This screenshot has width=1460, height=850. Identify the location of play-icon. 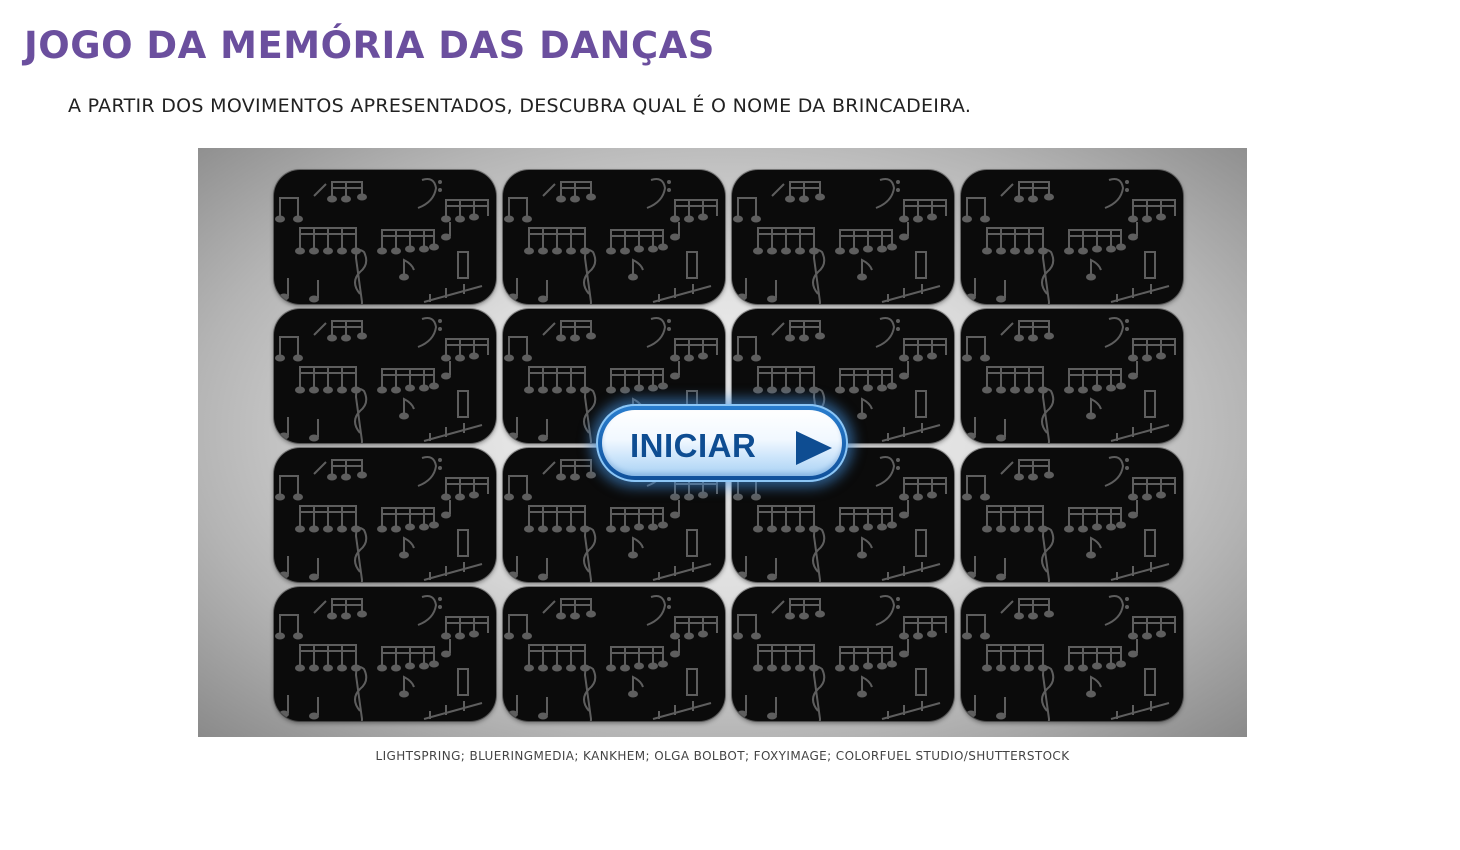
(814, 448).